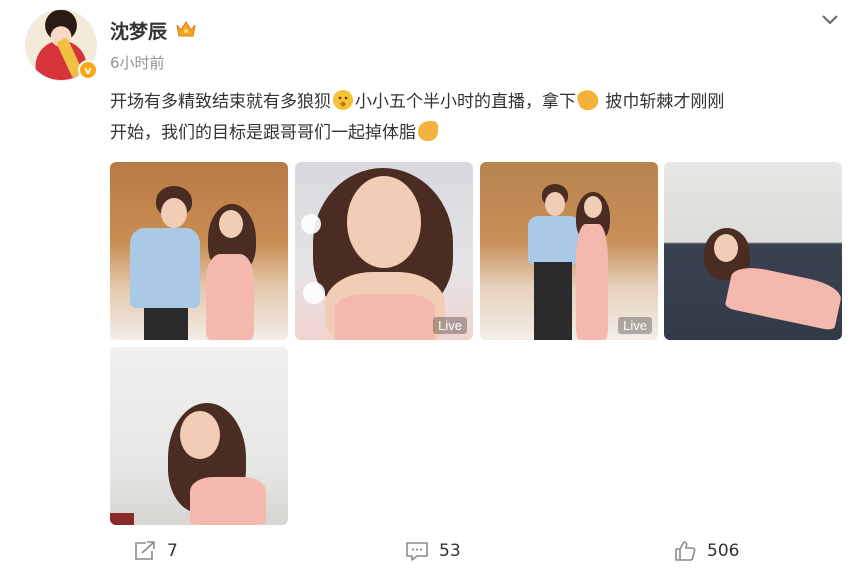  I want to click on photo-3: Live, so click(569, 251).